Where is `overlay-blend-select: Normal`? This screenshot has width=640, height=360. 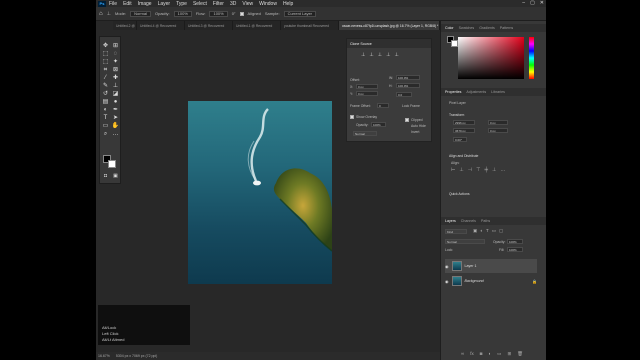
overlay-blend-select: Normal is located at coordinates (365, 133).